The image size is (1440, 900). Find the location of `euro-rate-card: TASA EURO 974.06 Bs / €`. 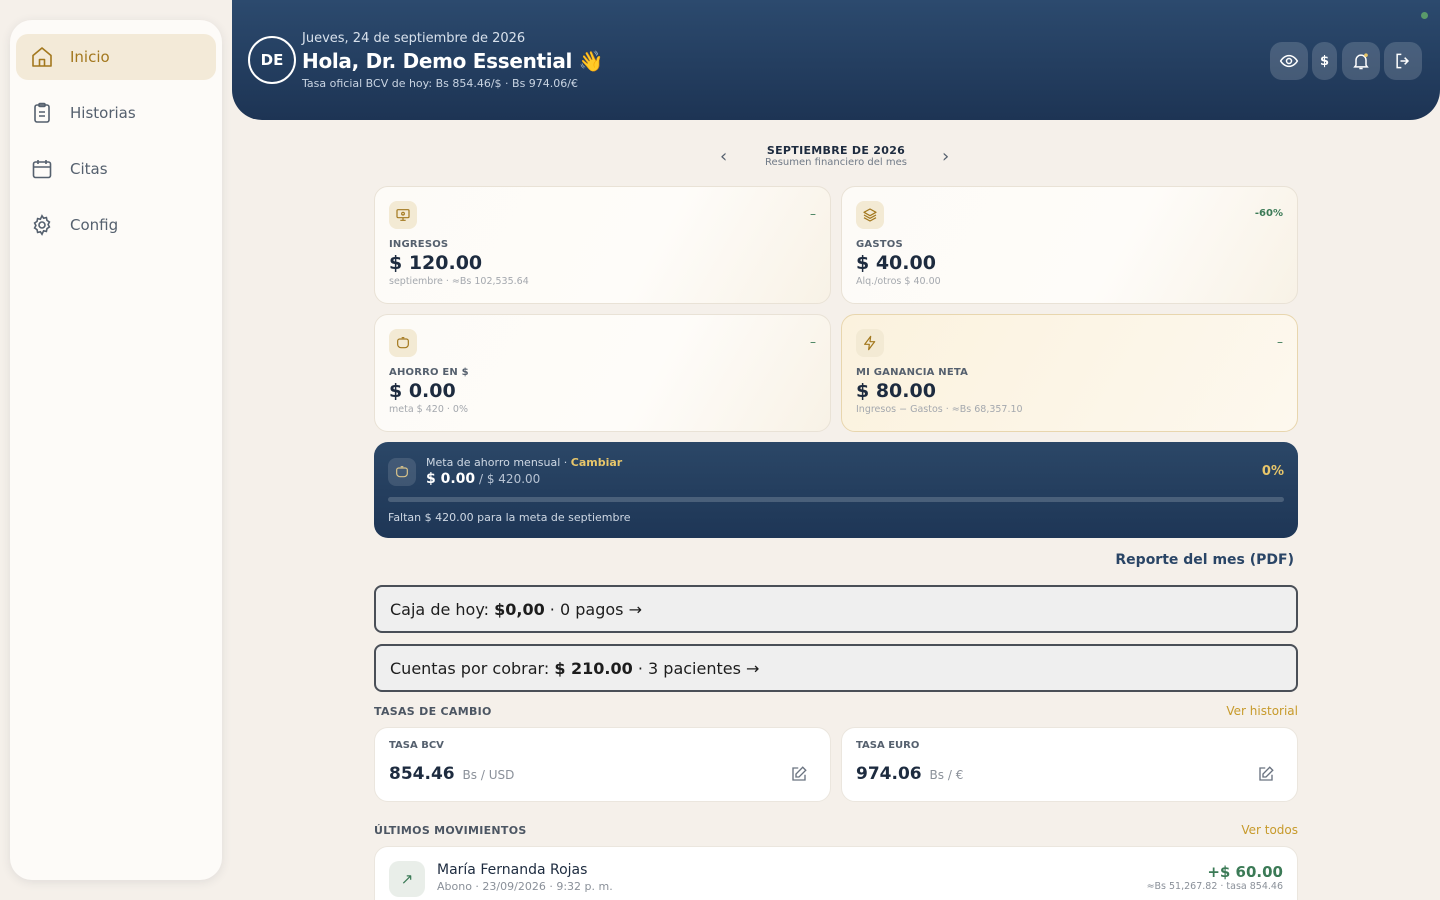

euro-rate-card: TASA EURO 974.06 Bs / € is located at coordinates (1069, 764).